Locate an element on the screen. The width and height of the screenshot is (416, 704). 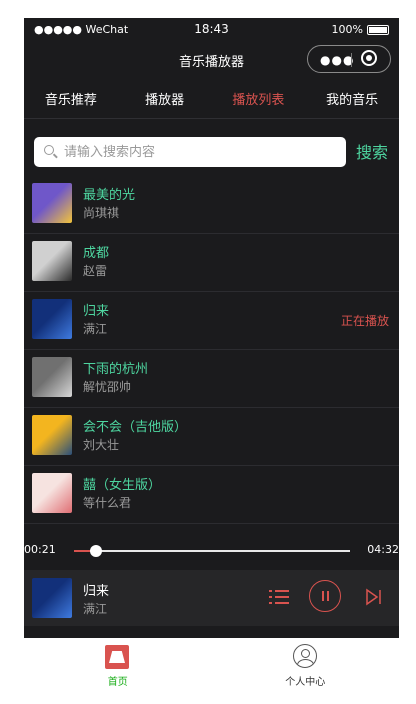
battery-percent: 100% is located at coordinates (347, 29).